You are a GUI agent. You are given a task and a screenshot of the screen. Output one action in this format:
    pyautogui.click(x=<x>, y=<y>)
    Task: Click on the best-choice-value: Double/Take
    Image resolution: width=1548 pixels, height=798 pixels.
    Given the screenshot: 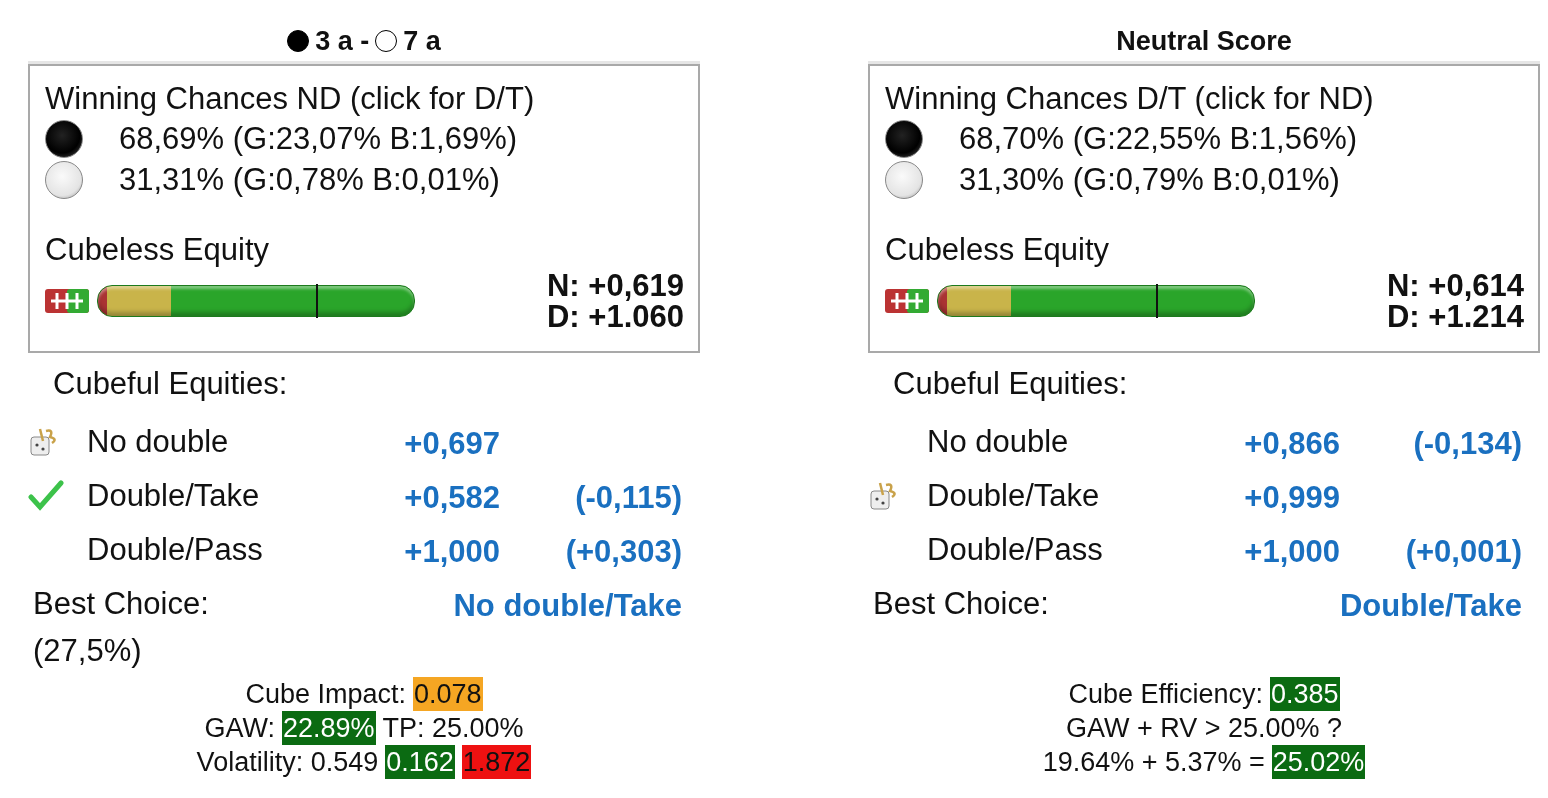 What is the action you would take?
    pyautogui.click(x=1430, y=606)
    